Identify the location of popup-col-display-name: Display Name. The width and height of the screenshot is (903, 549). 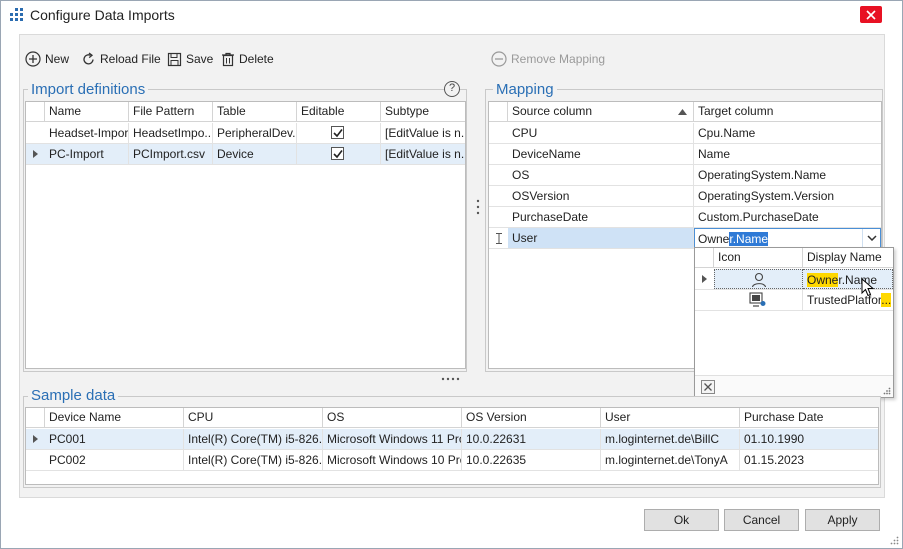
(848, 258).